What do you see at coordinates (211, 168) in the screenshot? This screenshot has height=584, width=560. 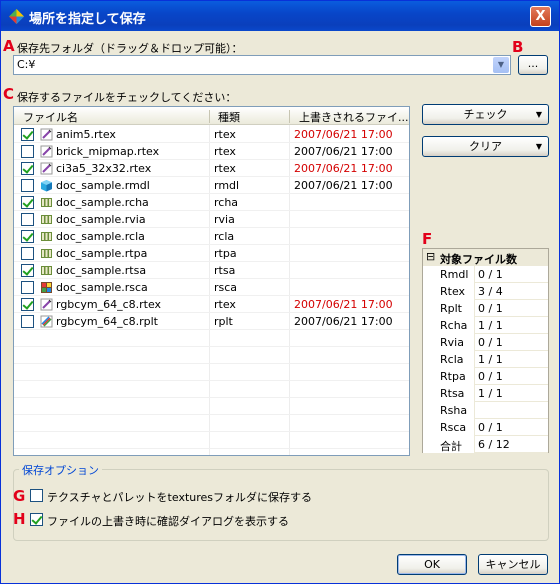 I see `table-row: ci3a5_32x32.rtex rtex 2007/06/21 17:00` at bounding box center [211, 168].